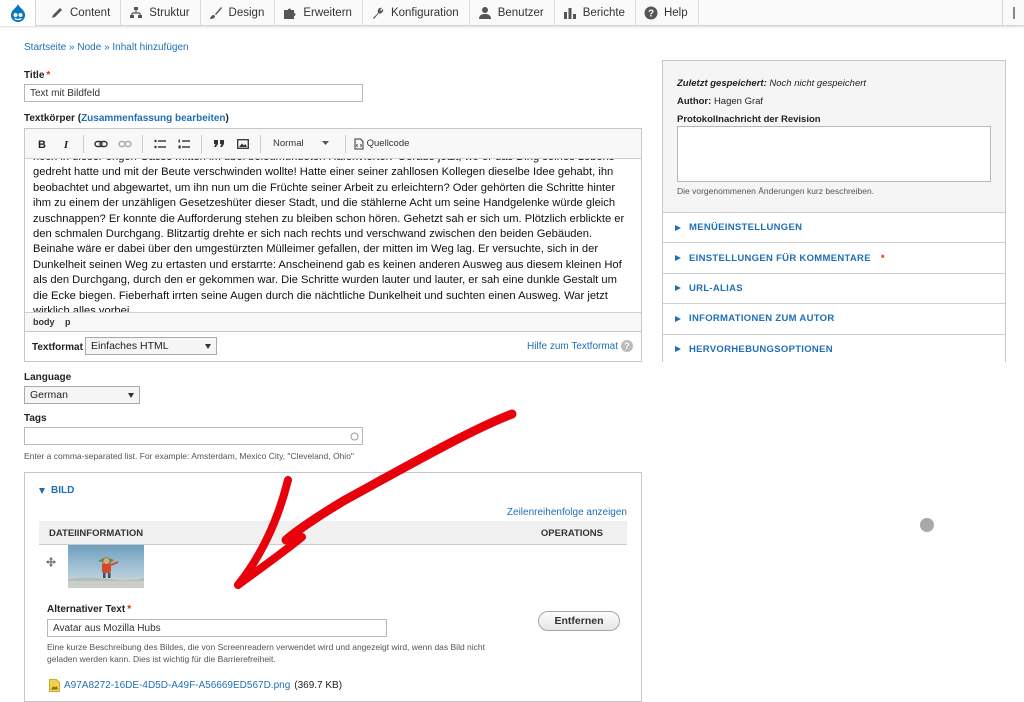 The height and width of the screenshot is (702, 1024). Describe the element at coordinates (57, 347) in the screenshot. I see `textformat-label: Textformat` at that location.